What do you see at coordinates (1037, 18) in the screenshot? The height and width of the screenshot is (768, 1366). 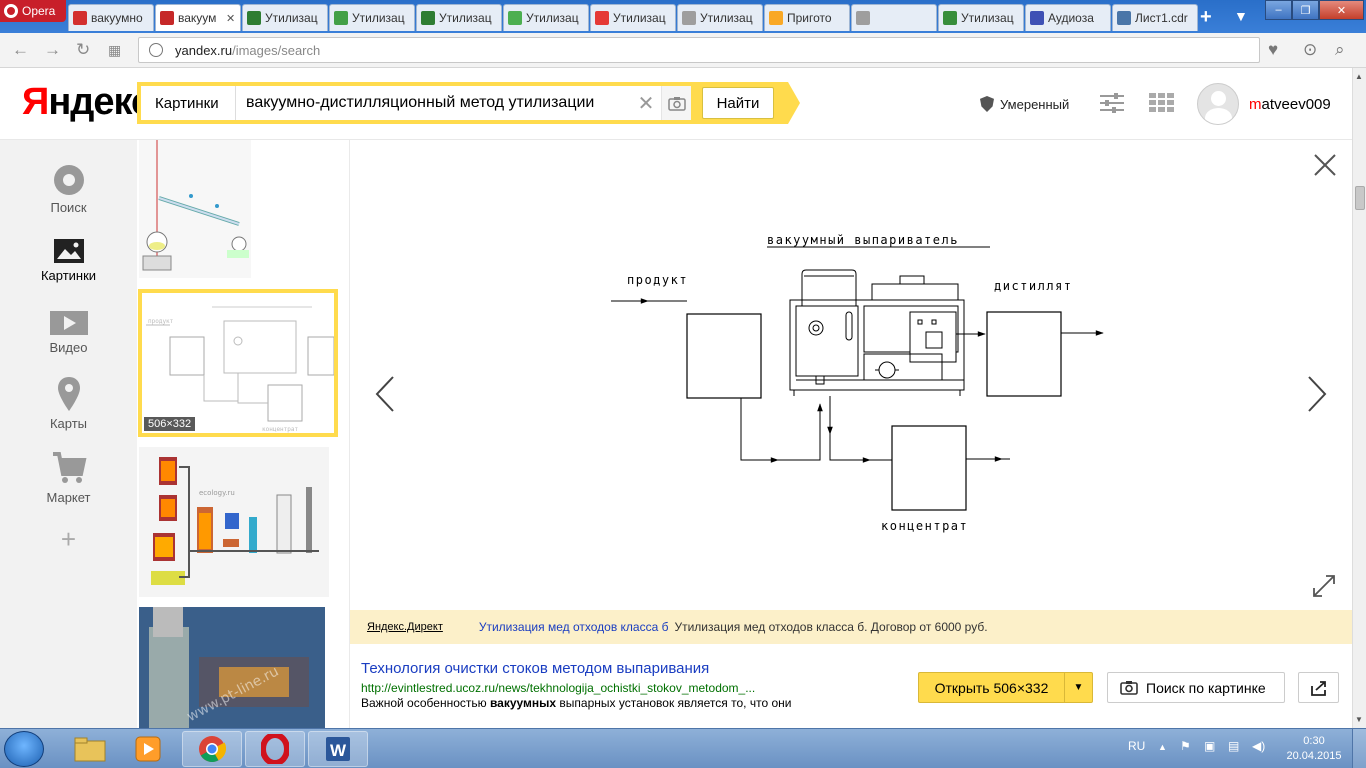 I see `play-icon` at bounding box center [1037, 18].